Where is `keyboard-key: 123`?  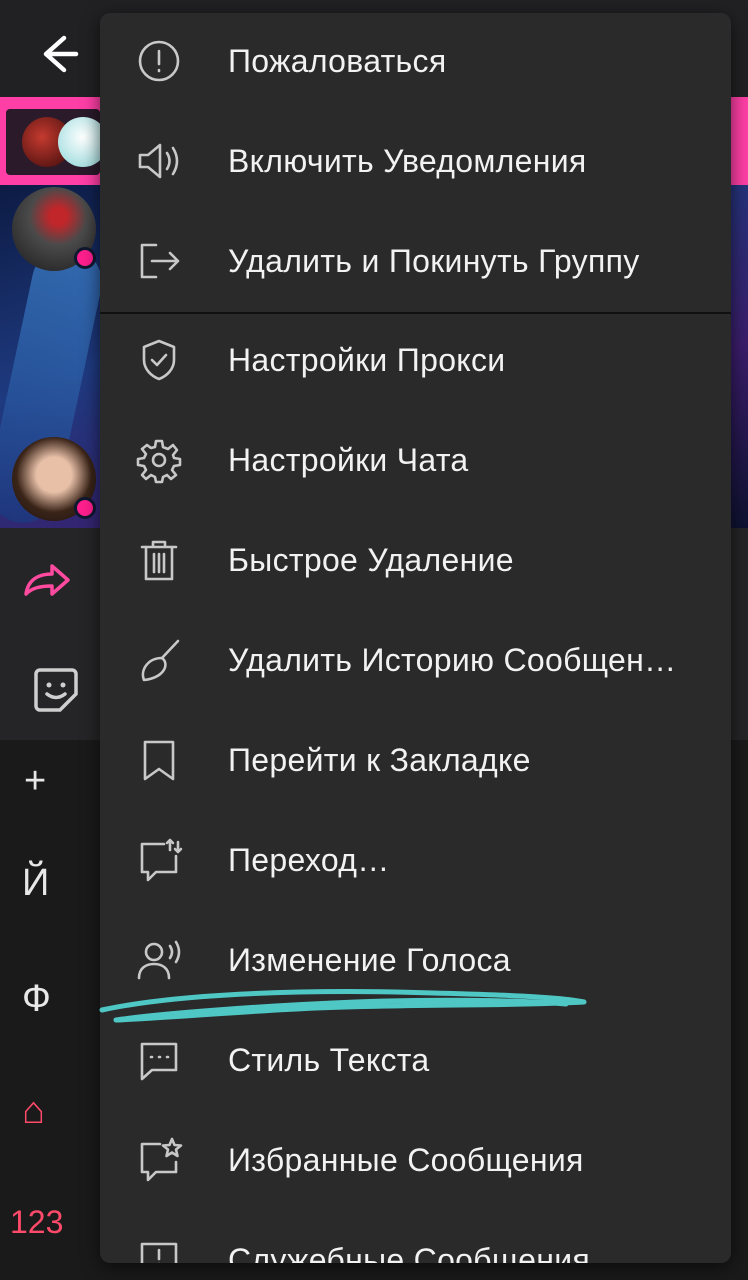
keyboard-key: 123 is located at coordinates (60, 1222).